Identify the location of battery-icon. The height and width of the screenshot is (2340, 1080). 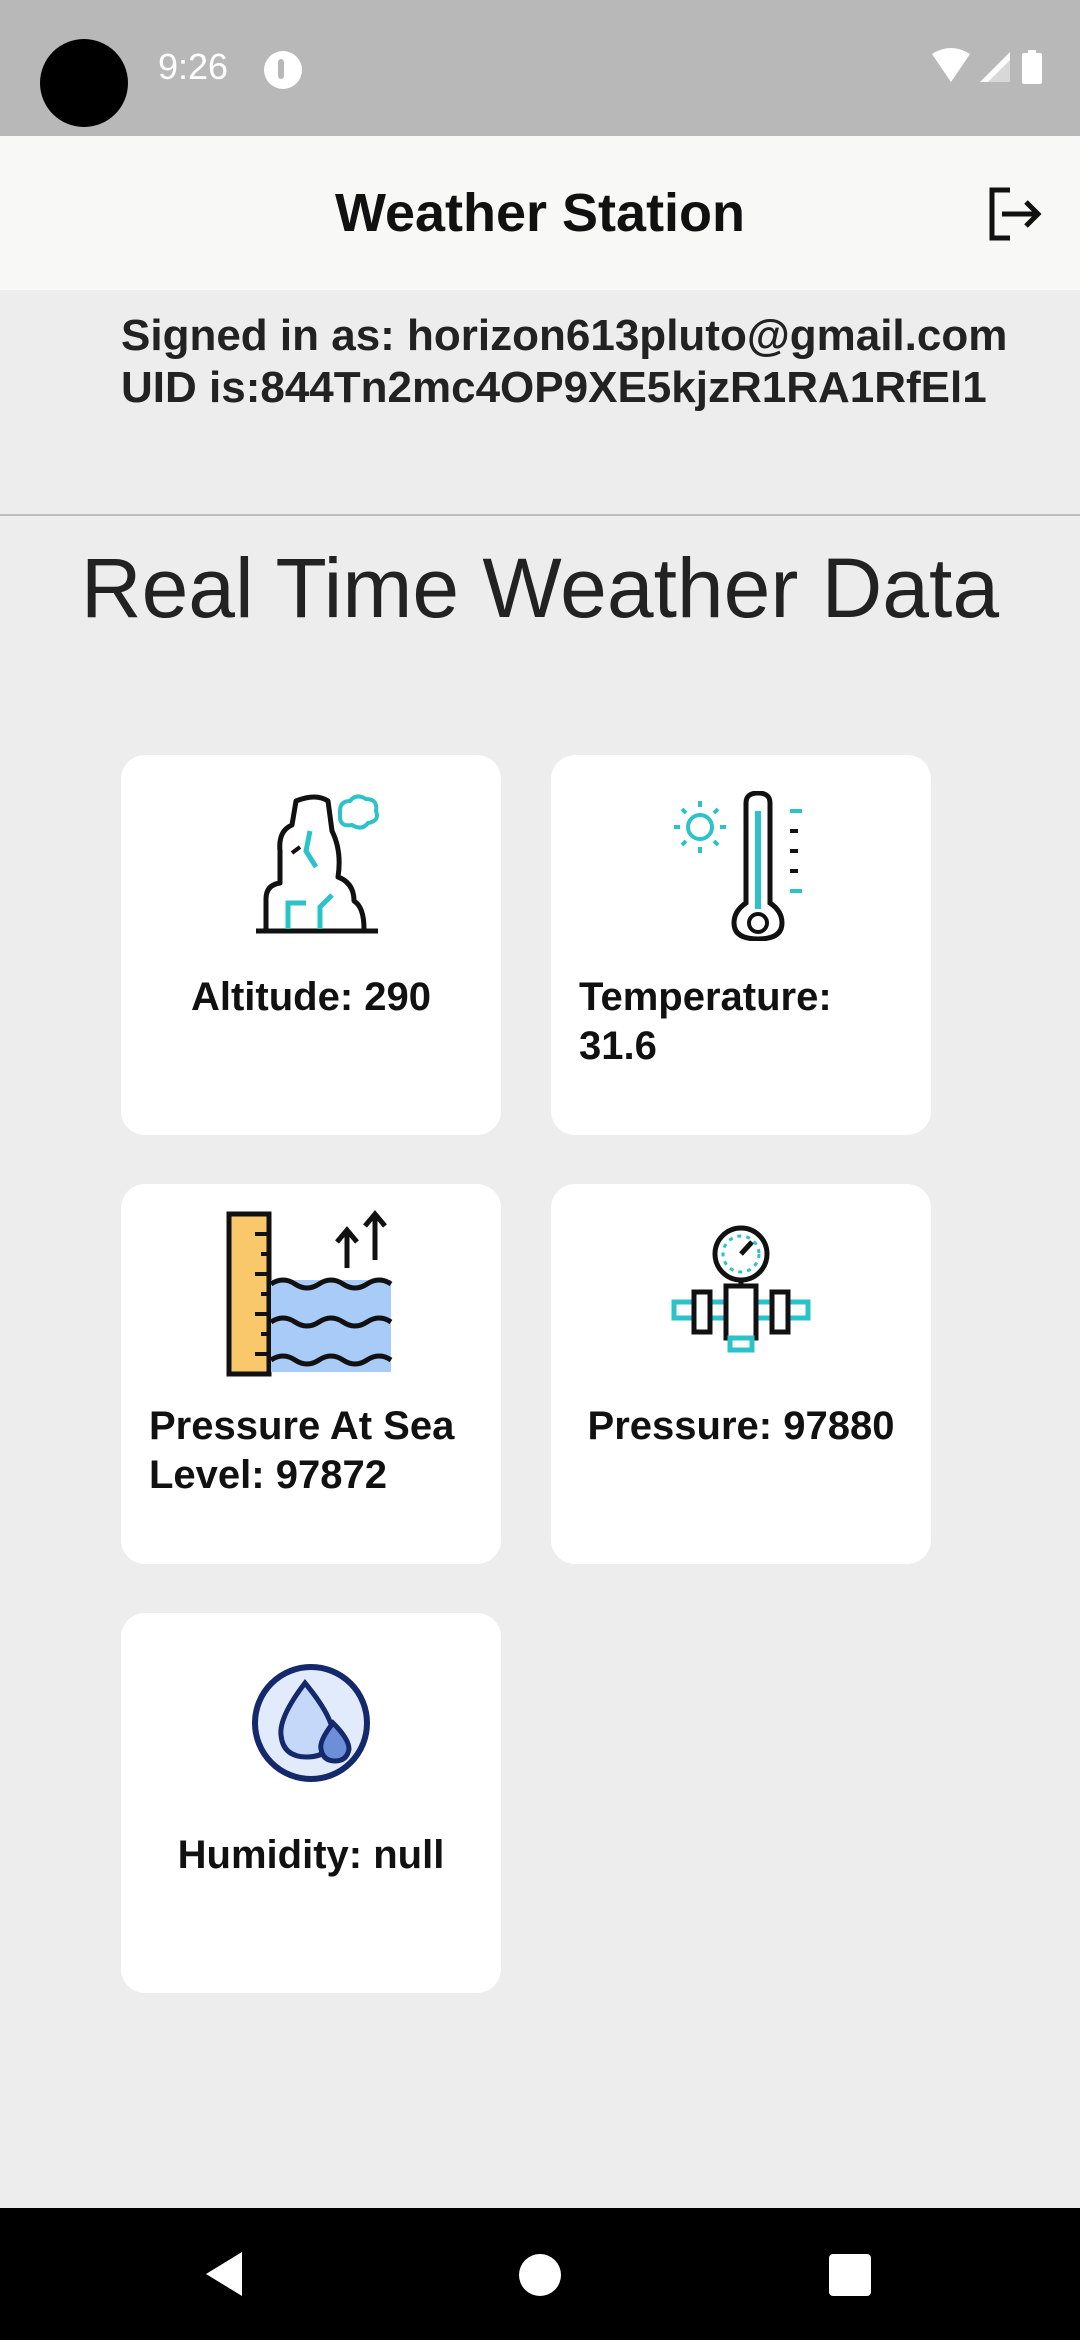
(1032, 67).